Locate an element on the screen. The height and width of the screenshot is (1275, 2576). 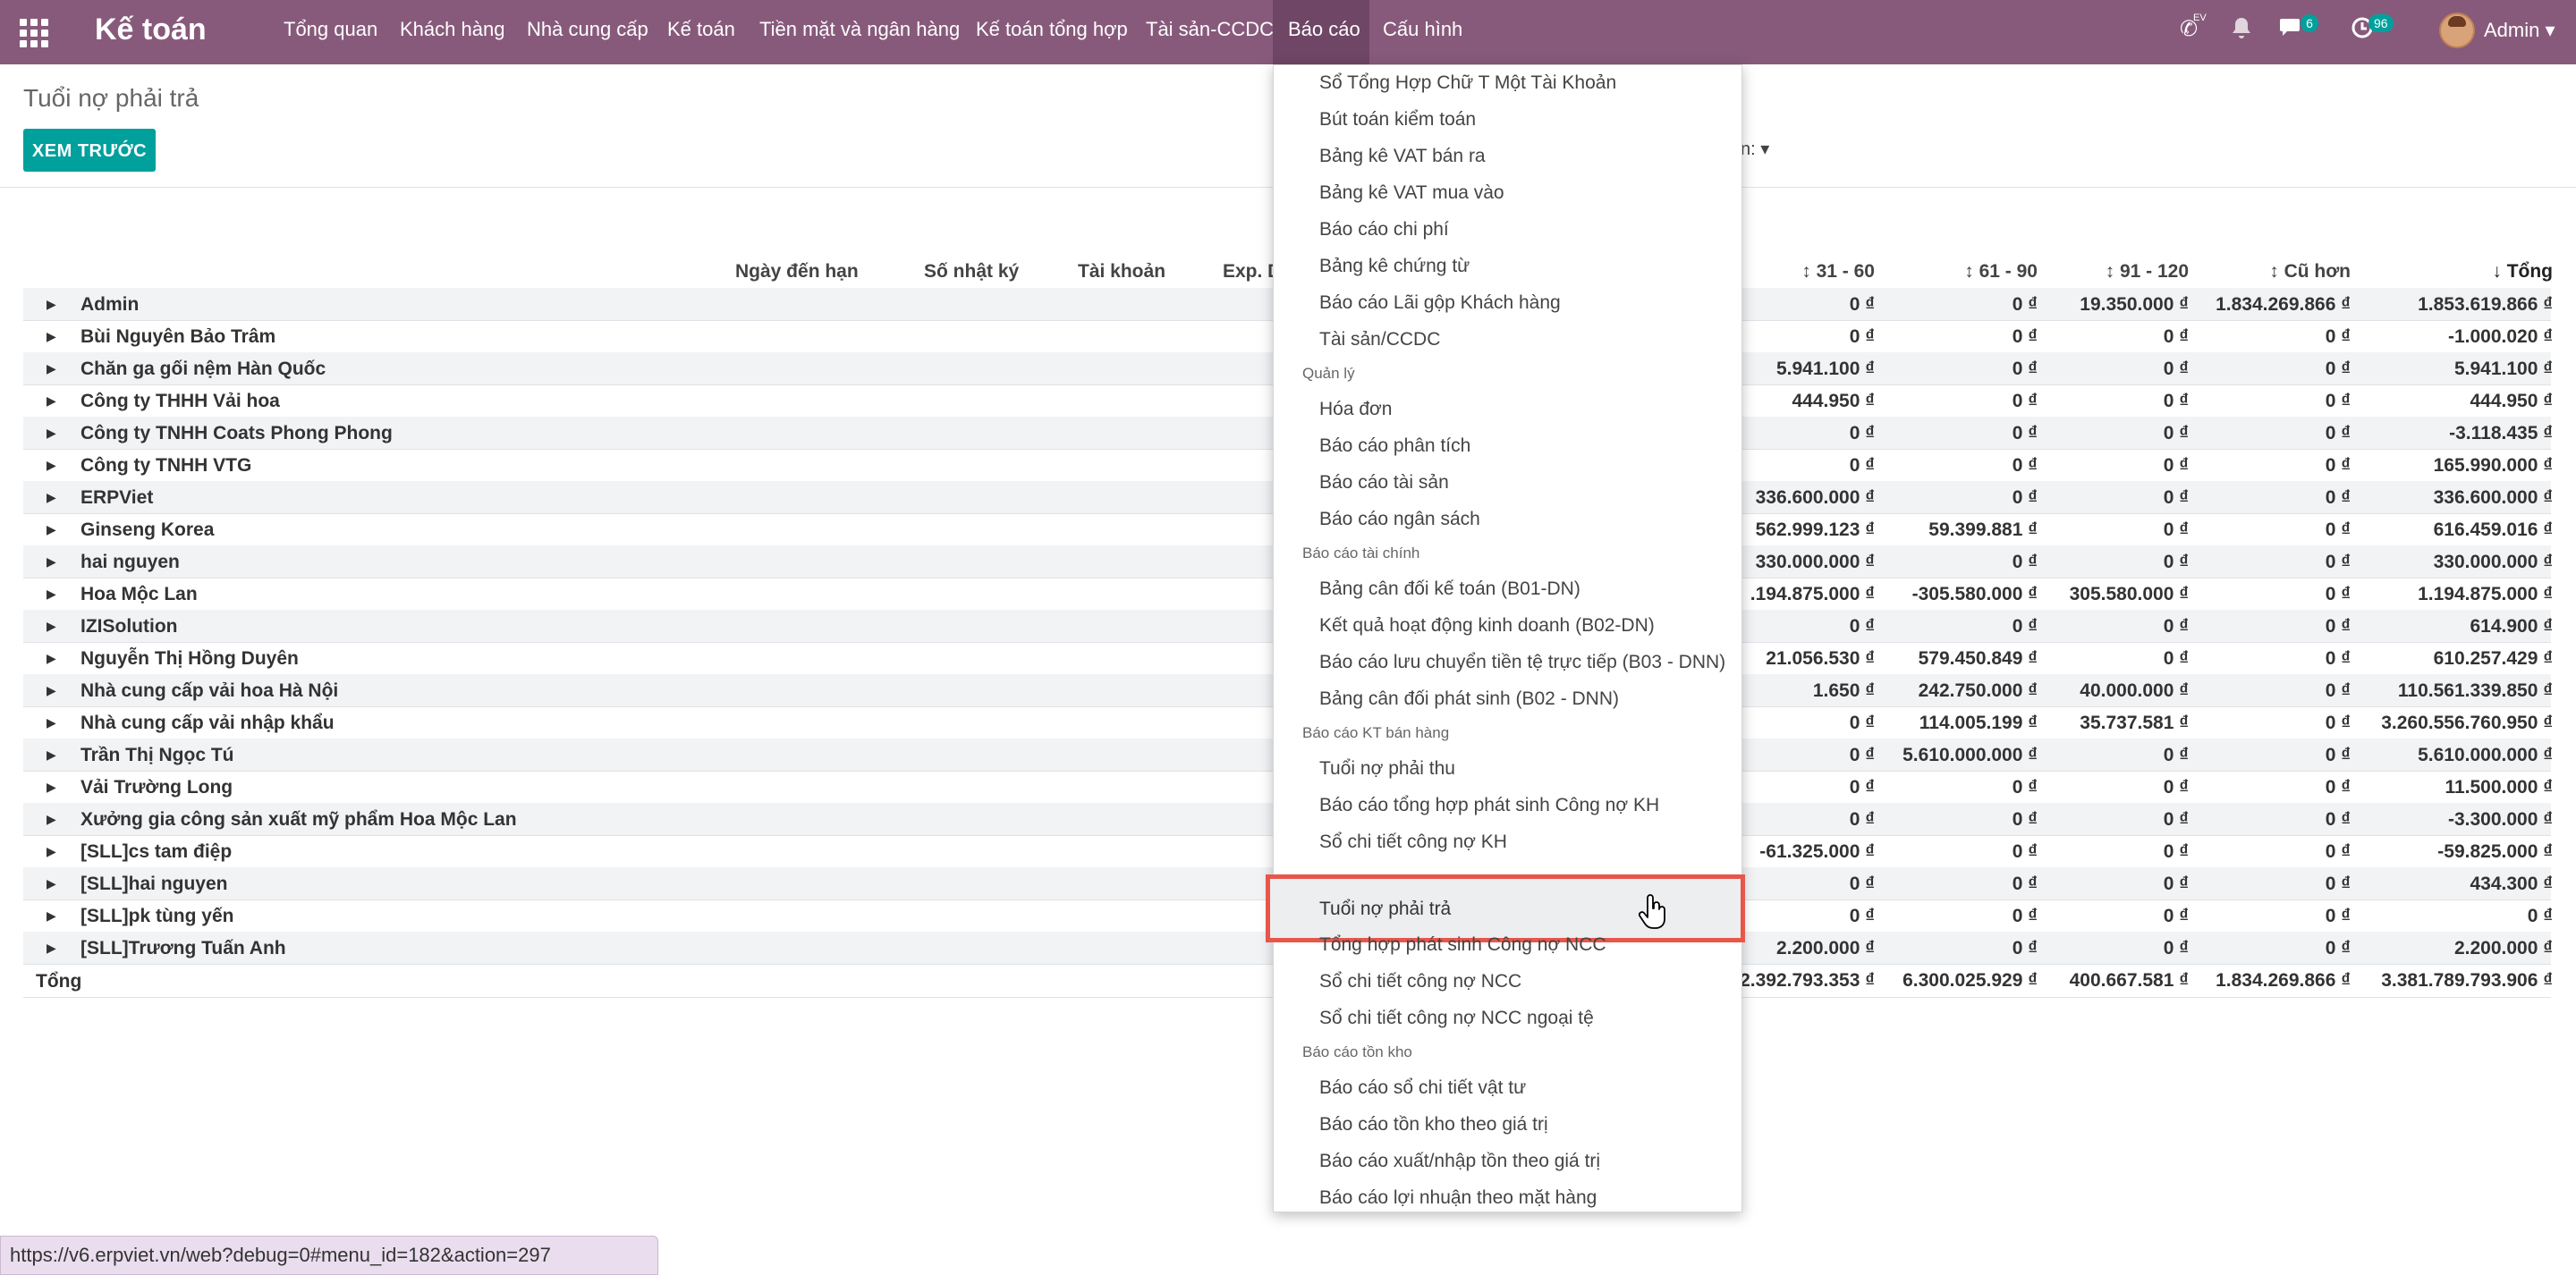
col-total-header: ↓ Tổng is located at coordinates (2522, 272).